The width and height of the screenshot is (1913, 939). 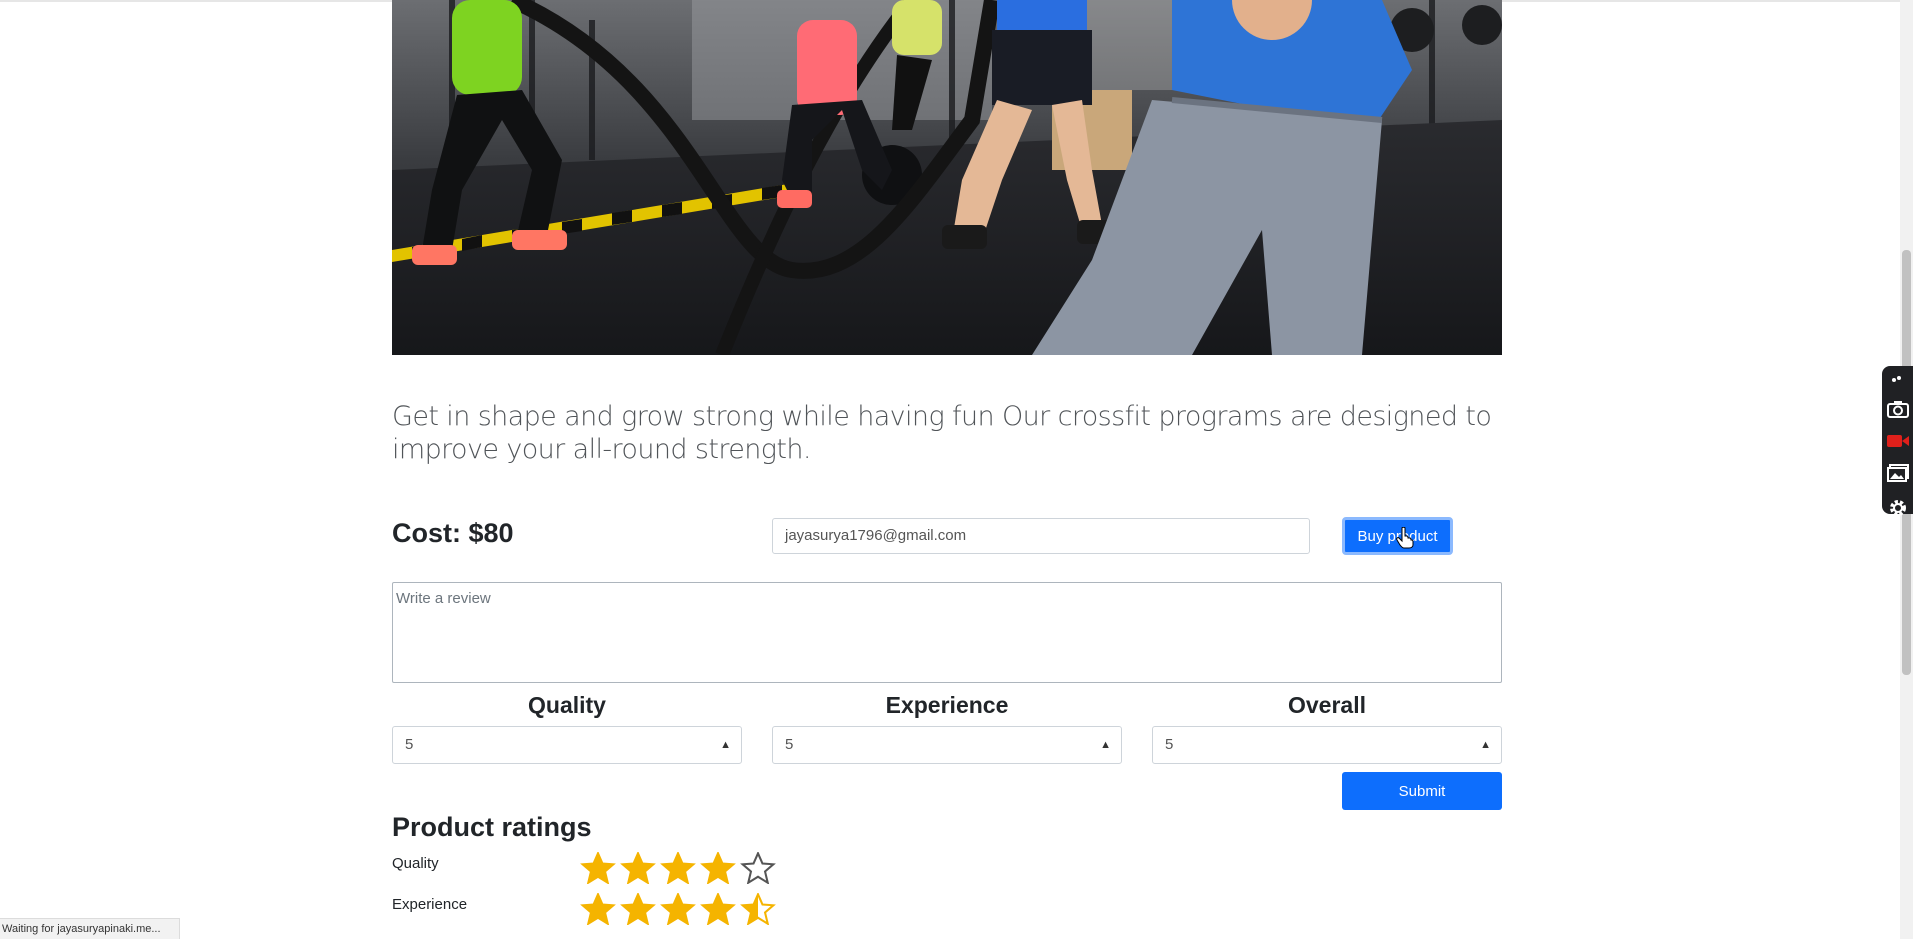 I want to click on experience-stars, so click(x=678, y=909).